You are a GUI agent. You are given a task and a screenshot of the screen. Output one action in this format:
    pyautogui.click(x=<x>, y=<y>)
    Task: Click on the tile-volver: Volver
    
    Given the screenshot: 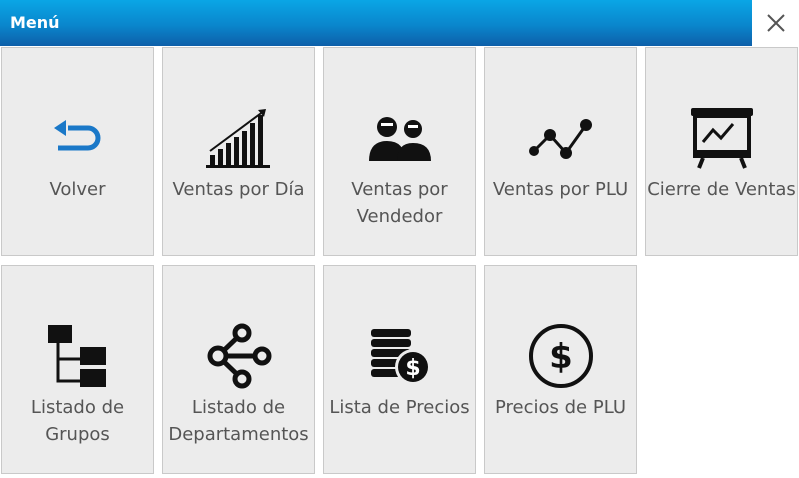 What is the action you would take?
    pyautogui.click(x=77, y=151)
    